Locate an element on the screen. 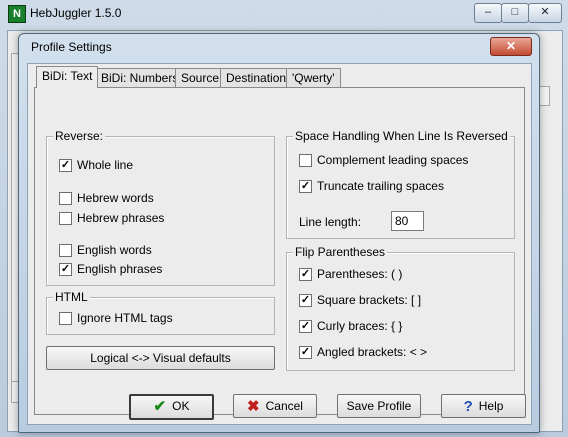 The height and width of the screenshot is (437, 568). hebrew-words-label: Hebrew words is located at coordinates (115, 198).